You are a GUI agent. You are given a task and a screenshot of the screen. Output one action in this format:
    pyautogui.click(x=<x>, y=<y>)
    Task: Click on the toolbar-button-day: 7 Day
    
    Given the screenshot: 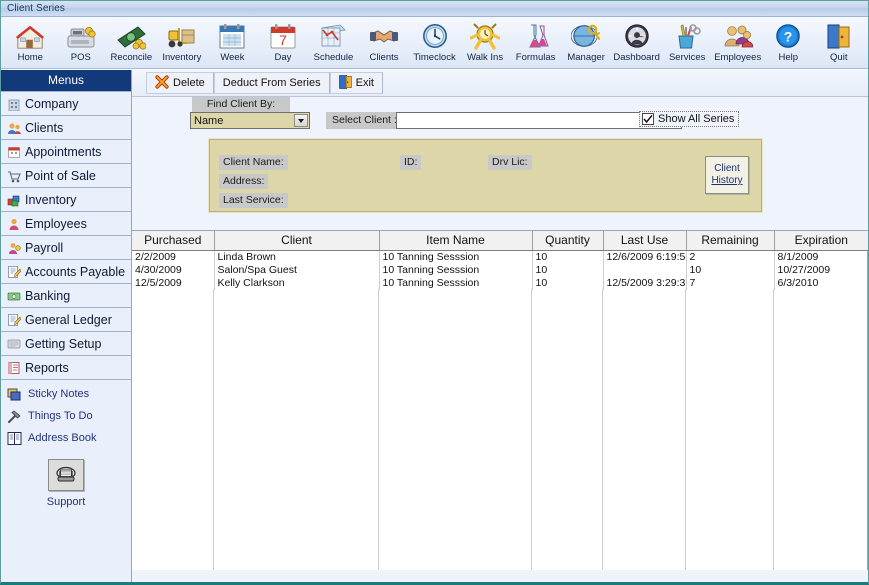 What is the action you would take?
    pyautogui.click(x=283, y=43)
    